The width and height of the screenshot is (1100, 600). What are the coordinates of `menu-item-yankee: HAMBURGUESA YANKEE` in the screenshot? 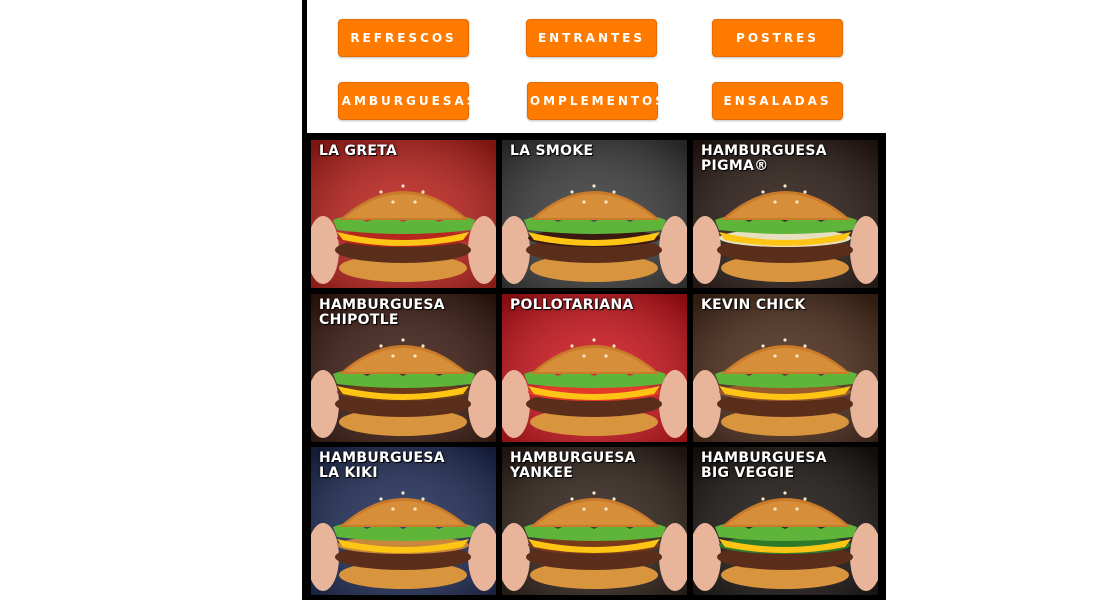 It's located at (594, 521).